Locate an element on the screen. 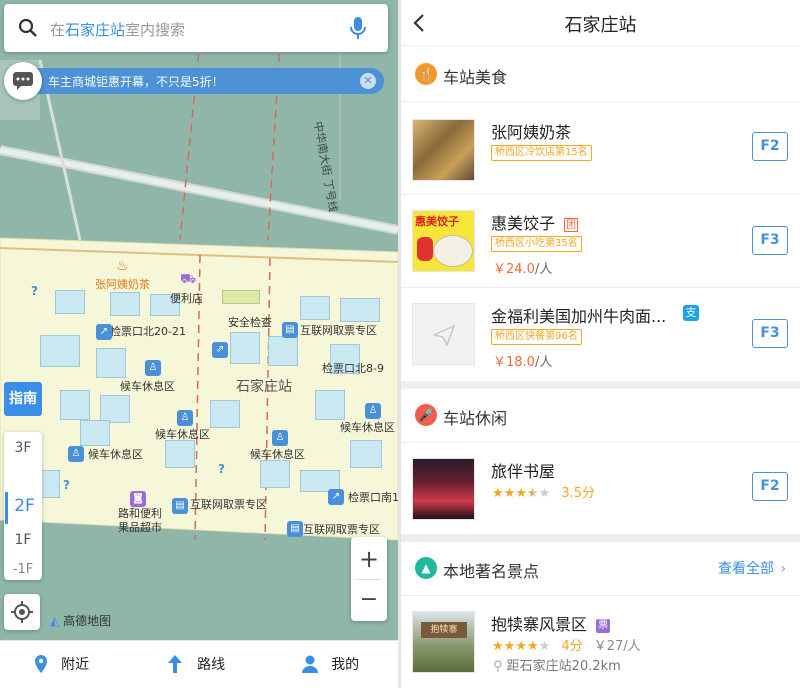  shopping-bag-icon: ◙ is located at coordinates (138, 499).